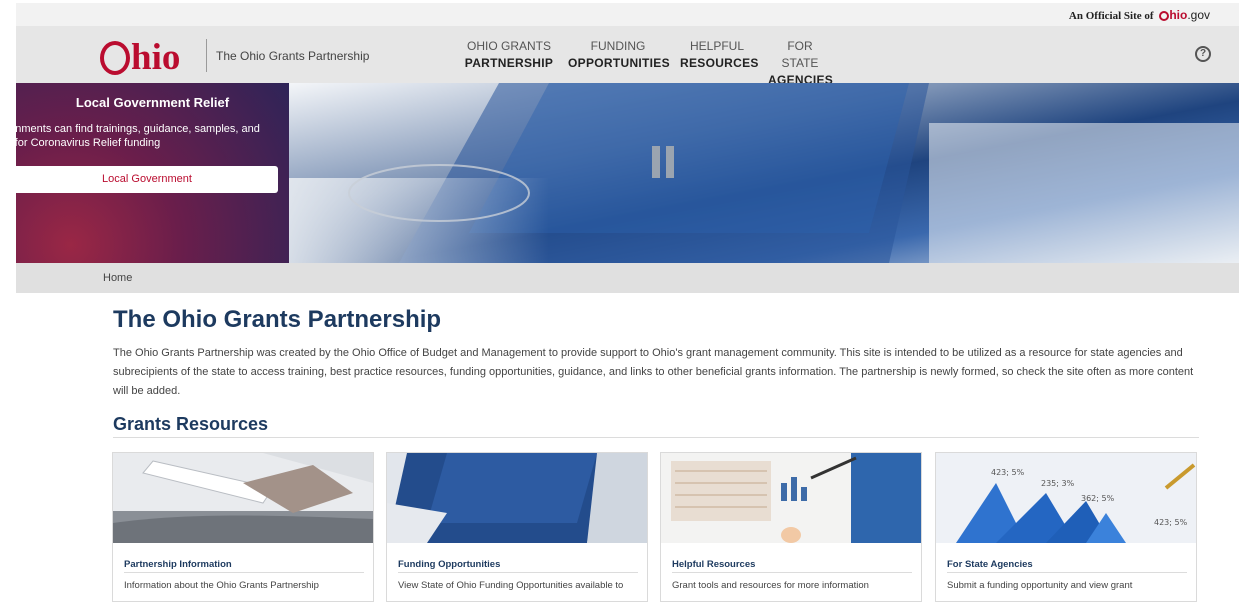  What do you see at coordinates (1164, 16) in the screenshot?
I see `ohio-o-mark` at bounding box center [1164, 16].